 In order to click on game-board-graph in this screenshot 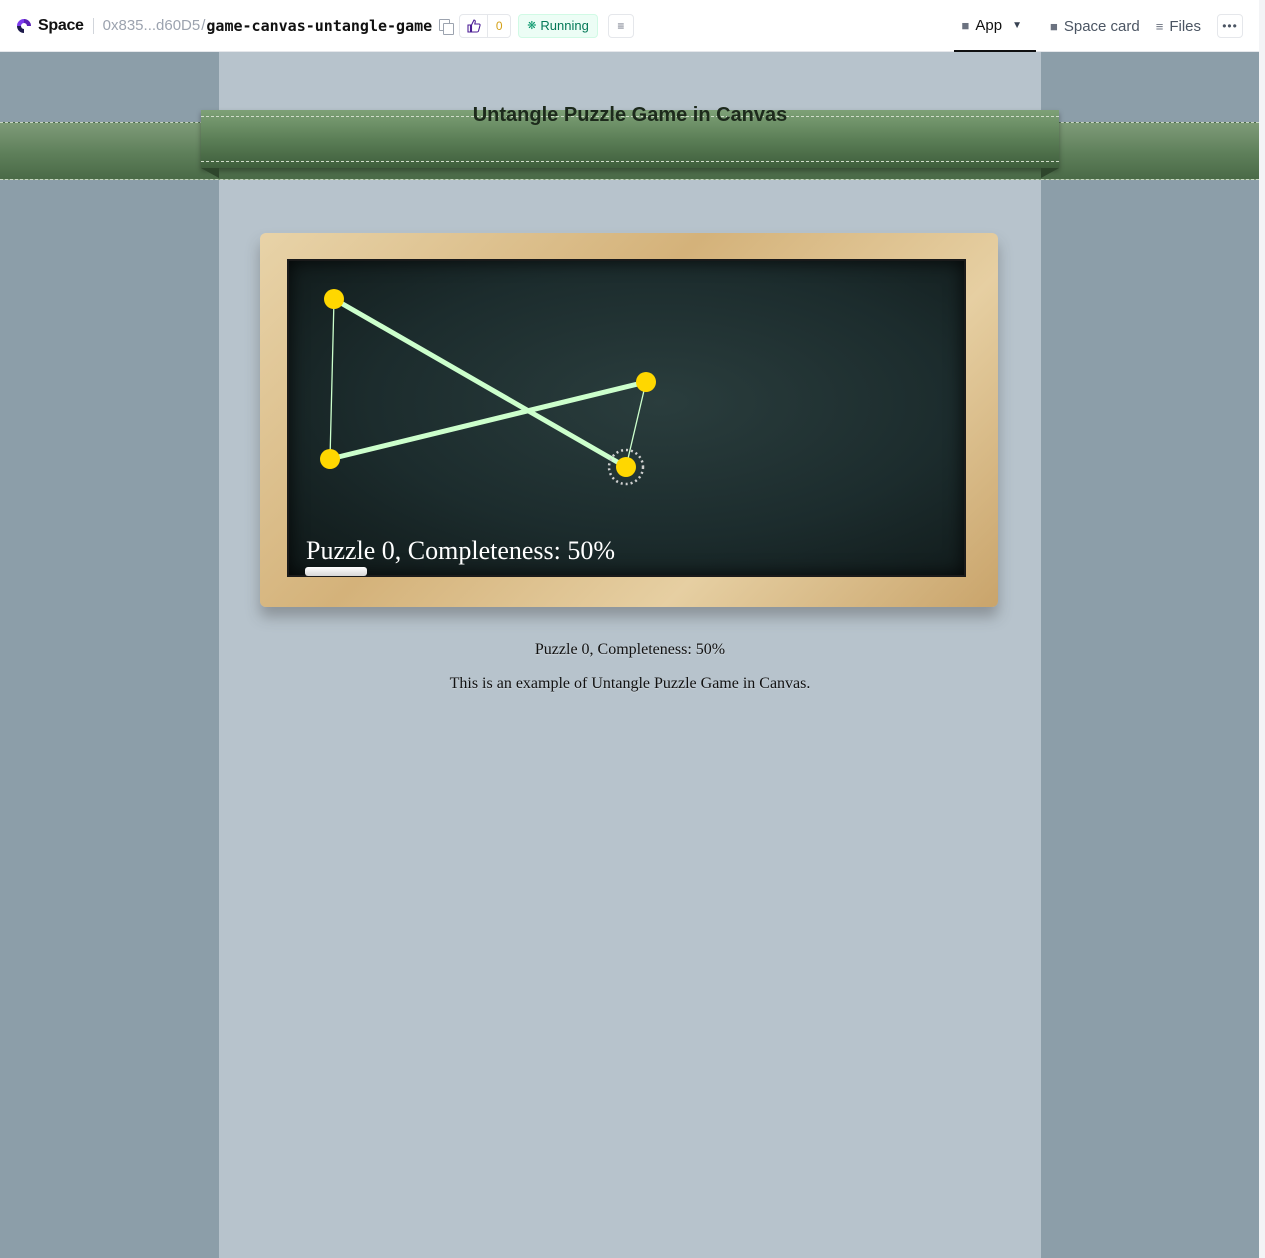, I will do `click(488, 387)`.